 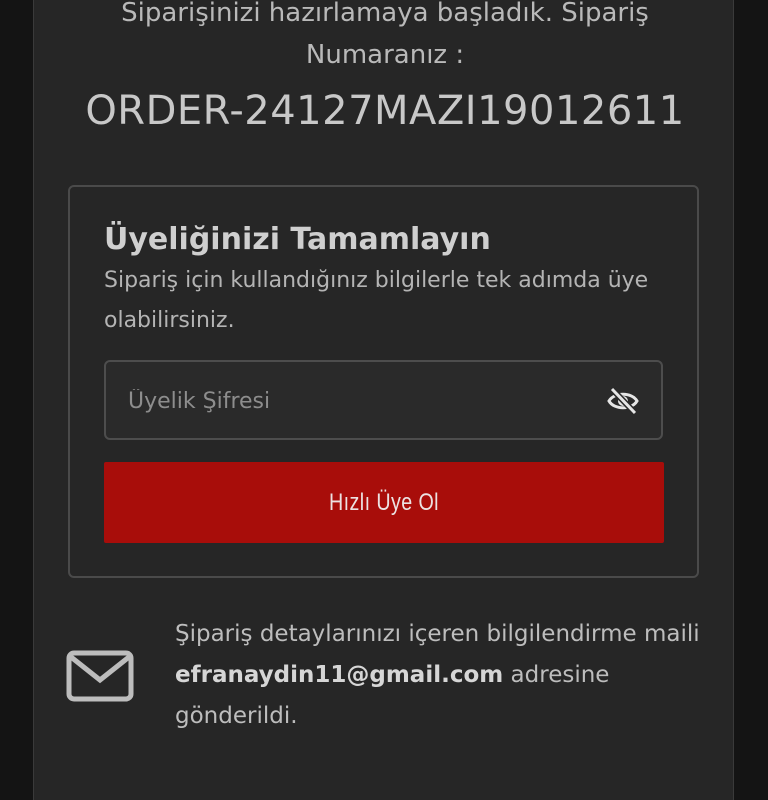 I want to click on quick-signup-label: Hızlı Üye Ol, so click(x=384, y=502).